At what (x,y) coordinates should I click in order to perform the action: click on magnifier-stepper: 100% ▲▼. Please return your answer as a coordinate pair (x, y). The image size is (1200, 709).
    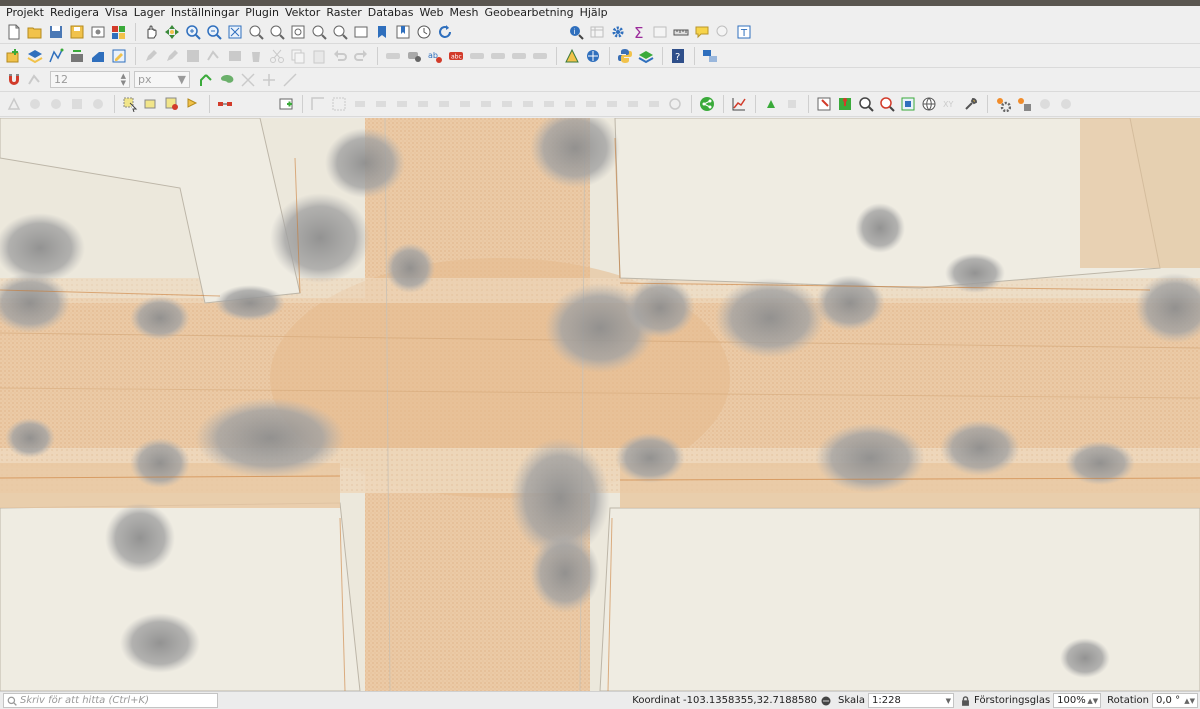
    Looking at the image, I should click on (1077, 700).